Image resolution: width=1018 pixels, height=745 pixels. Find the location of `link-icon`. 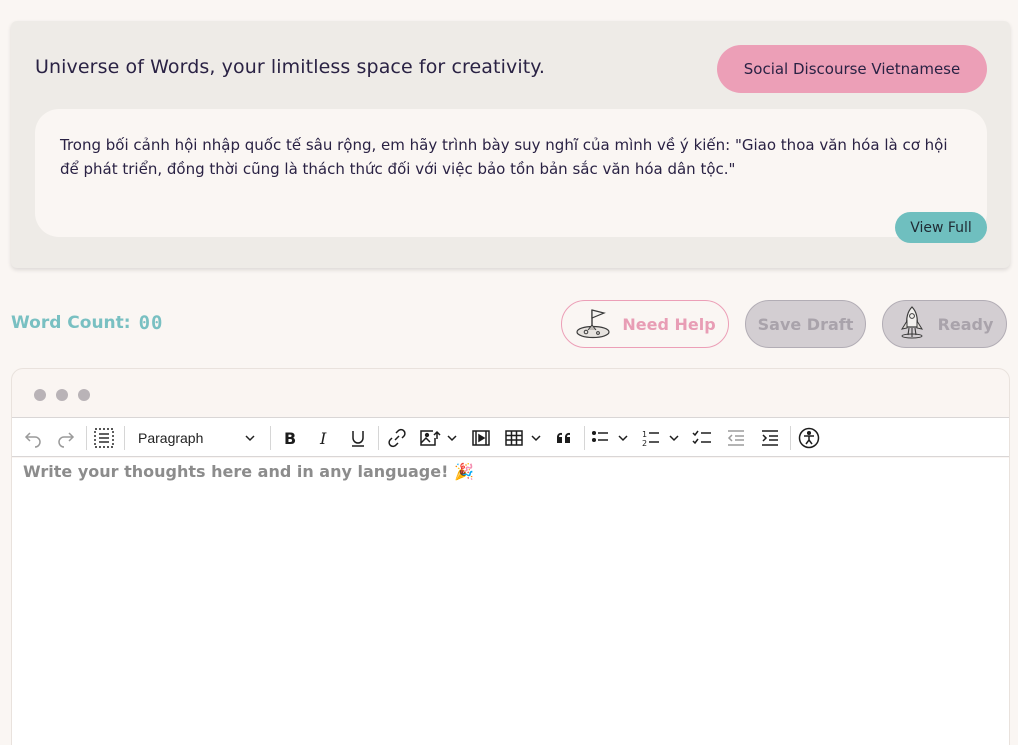

link-icon is located at coordinates (397, 438).